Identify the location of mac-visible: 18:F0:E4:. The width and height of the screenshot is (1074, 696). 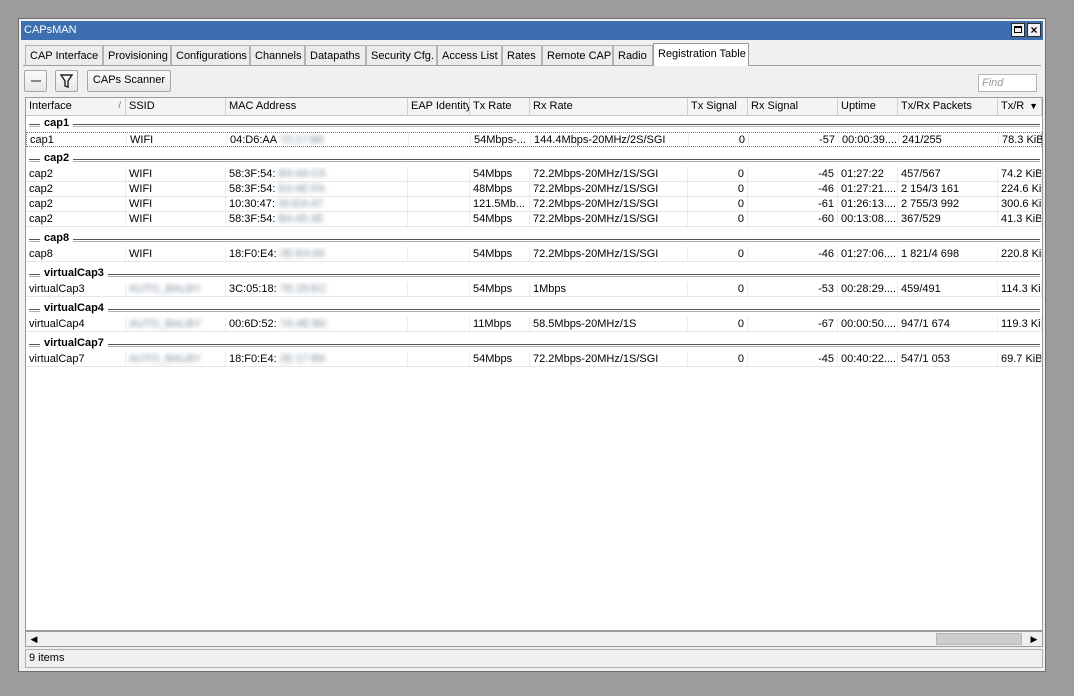
(253, 359).